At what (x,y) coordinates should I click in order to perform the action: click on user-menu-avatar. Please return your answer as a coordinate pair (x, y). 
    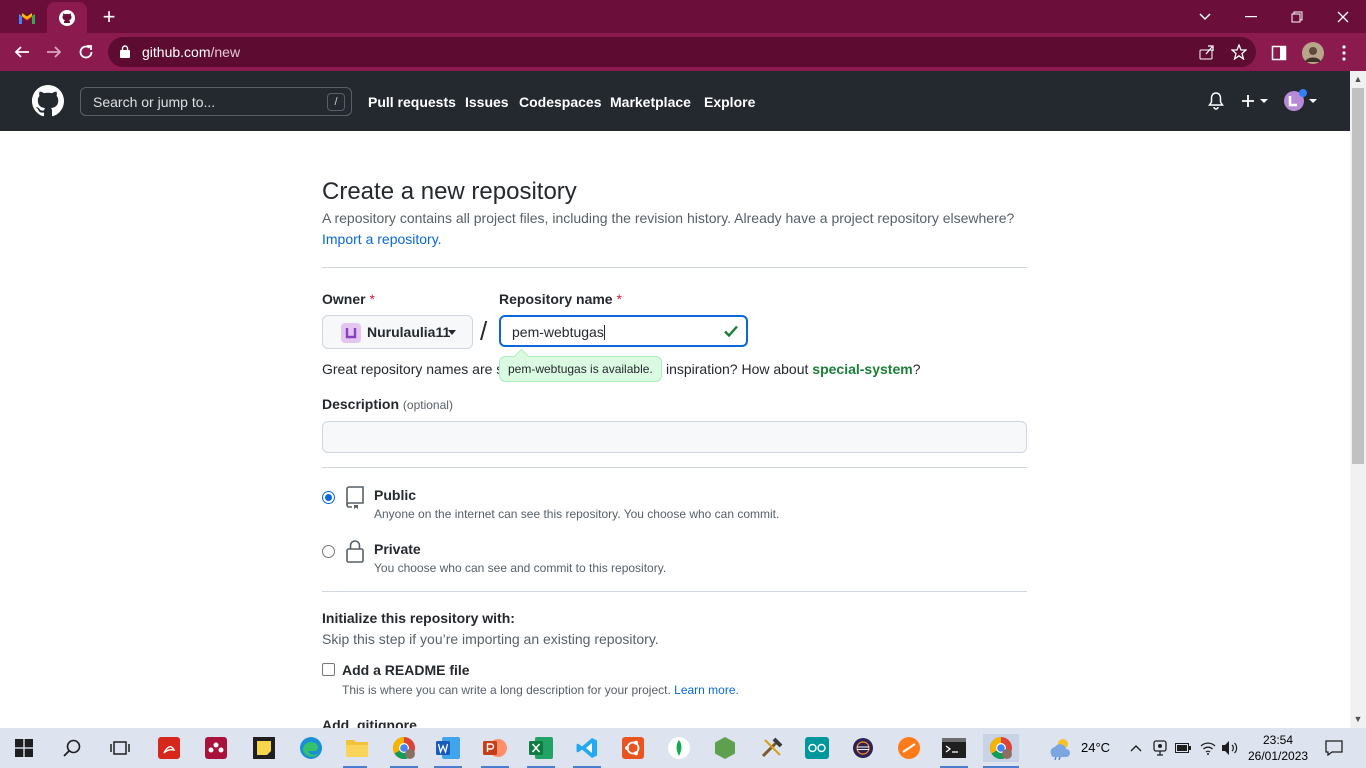
    Looking at the image, I should click on (1301, 101).